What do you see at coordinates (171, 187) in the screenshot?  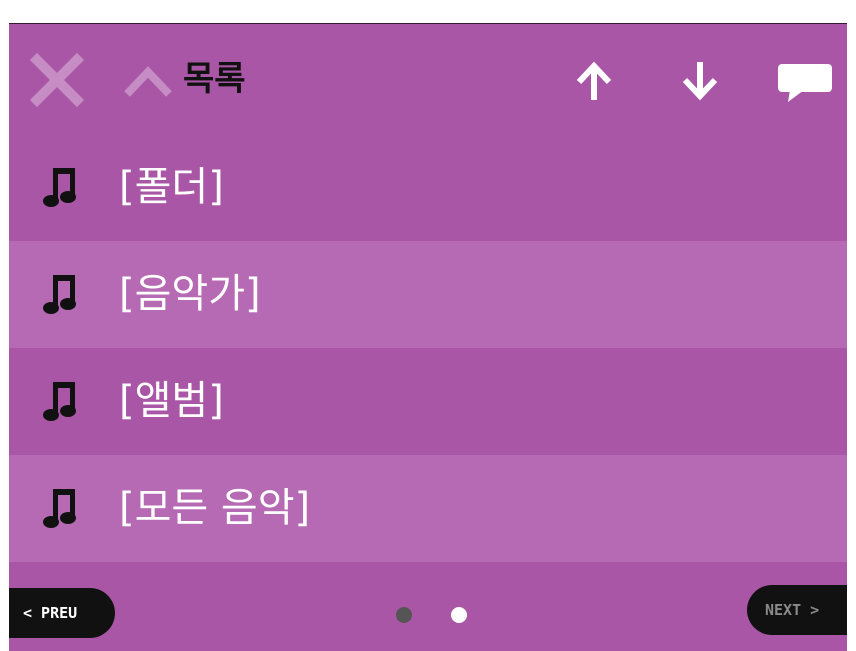 I see `list-item-label: [폴더]` at bounding box center [171, 187].